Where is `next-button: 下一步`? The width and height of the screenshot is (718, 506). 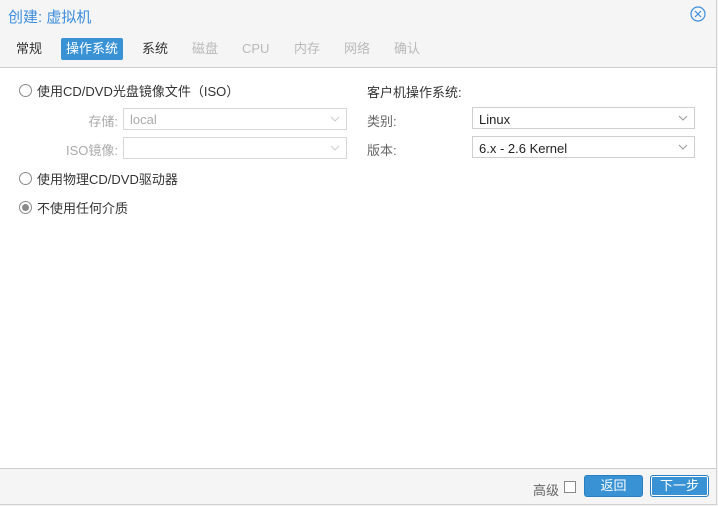
next-button: 下一步 is located at coordinates (679, 486).